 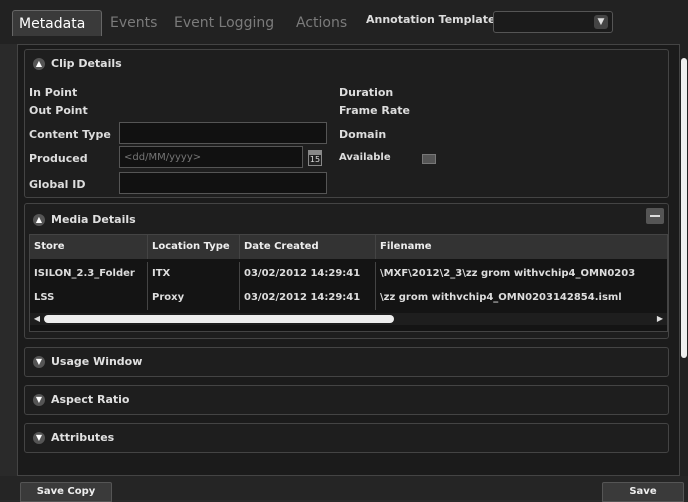 I want to click on vertical-scrollbar, so click(x=684, y=260).